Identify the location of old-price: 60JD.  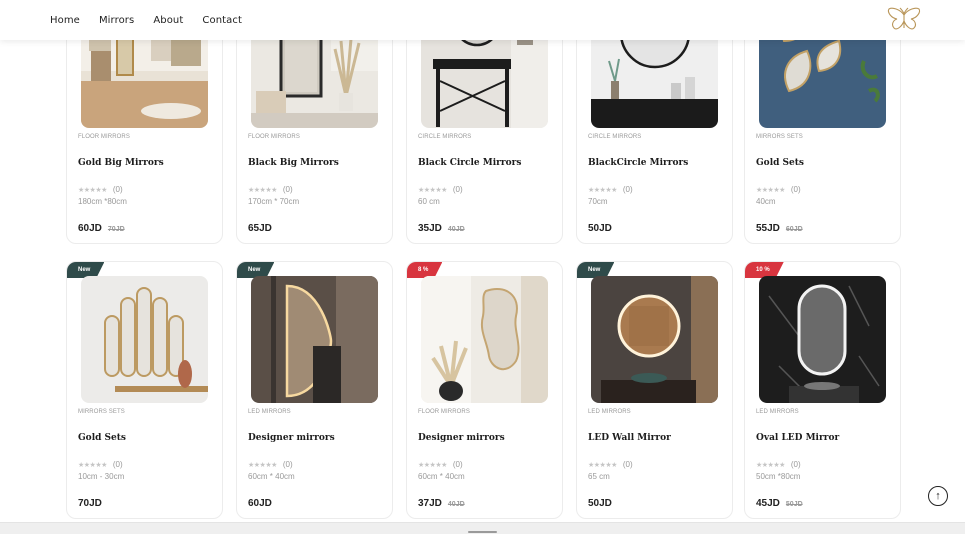
(794, 229).